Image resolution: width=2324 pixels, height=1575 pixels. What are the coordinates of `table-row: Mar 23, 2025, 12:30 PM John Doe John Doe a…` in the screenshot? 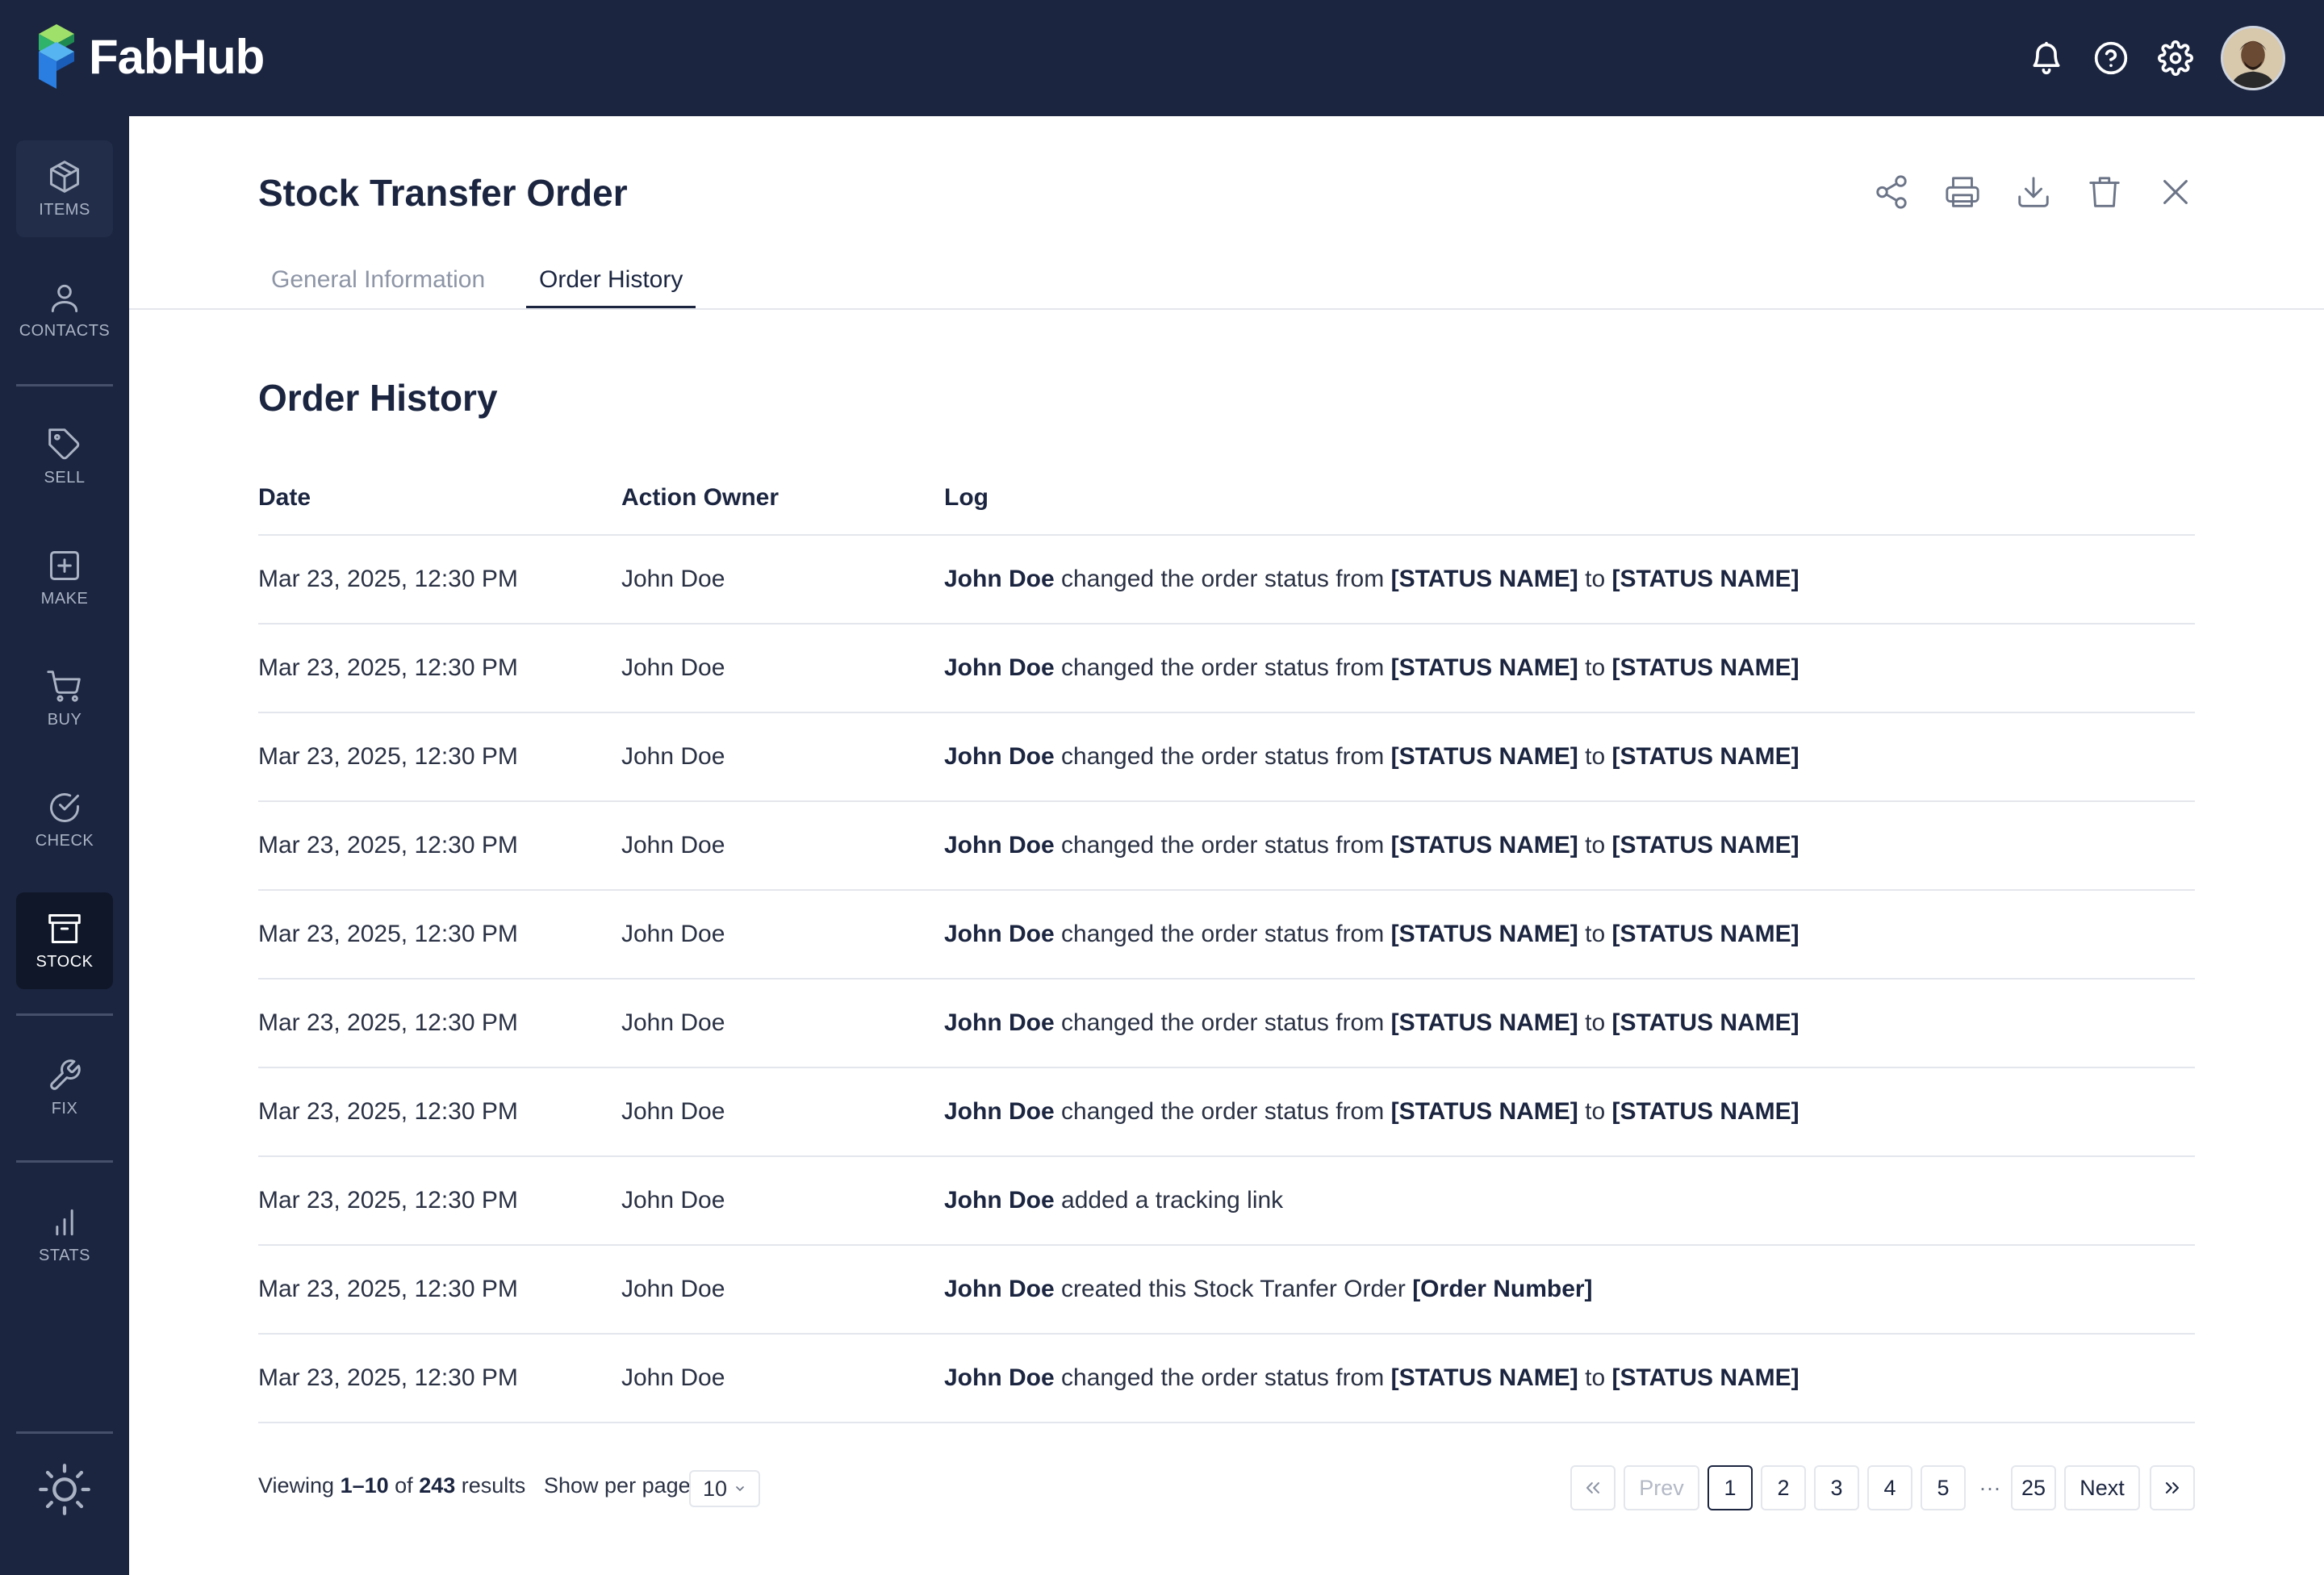 It's located at (1226, 1201).